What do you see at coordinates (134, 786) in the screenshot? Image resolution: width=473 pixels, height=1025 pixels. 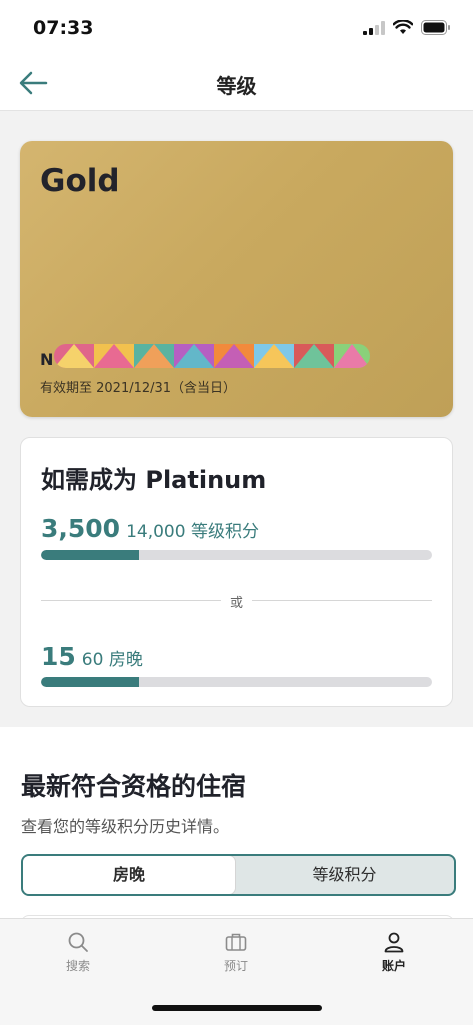 I see `section-title: 最新符合资格的住宿` at bounding box center [134, 786].